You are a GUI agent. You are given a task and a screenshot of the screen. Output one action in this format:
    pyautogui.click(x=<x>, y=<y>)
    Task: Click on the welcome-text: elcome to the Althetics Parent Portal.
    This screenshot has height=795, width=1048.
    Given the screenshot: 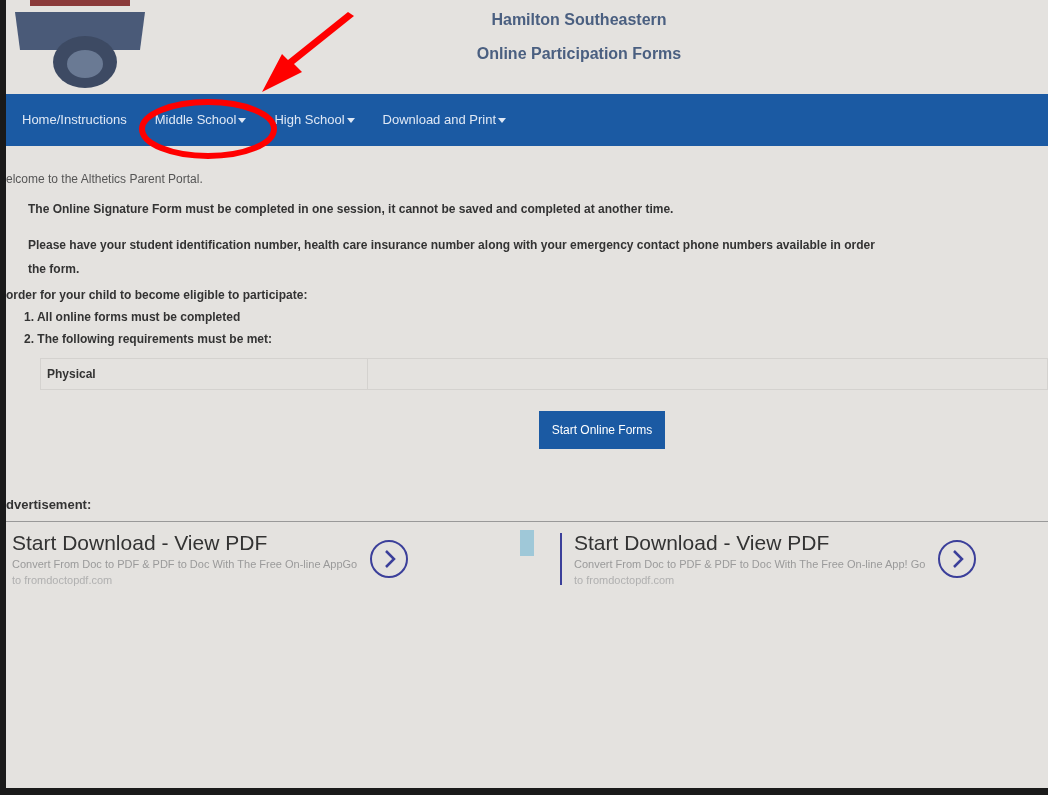 What is the action you would take?
    pyautogui.click(x=105, y=179)
    